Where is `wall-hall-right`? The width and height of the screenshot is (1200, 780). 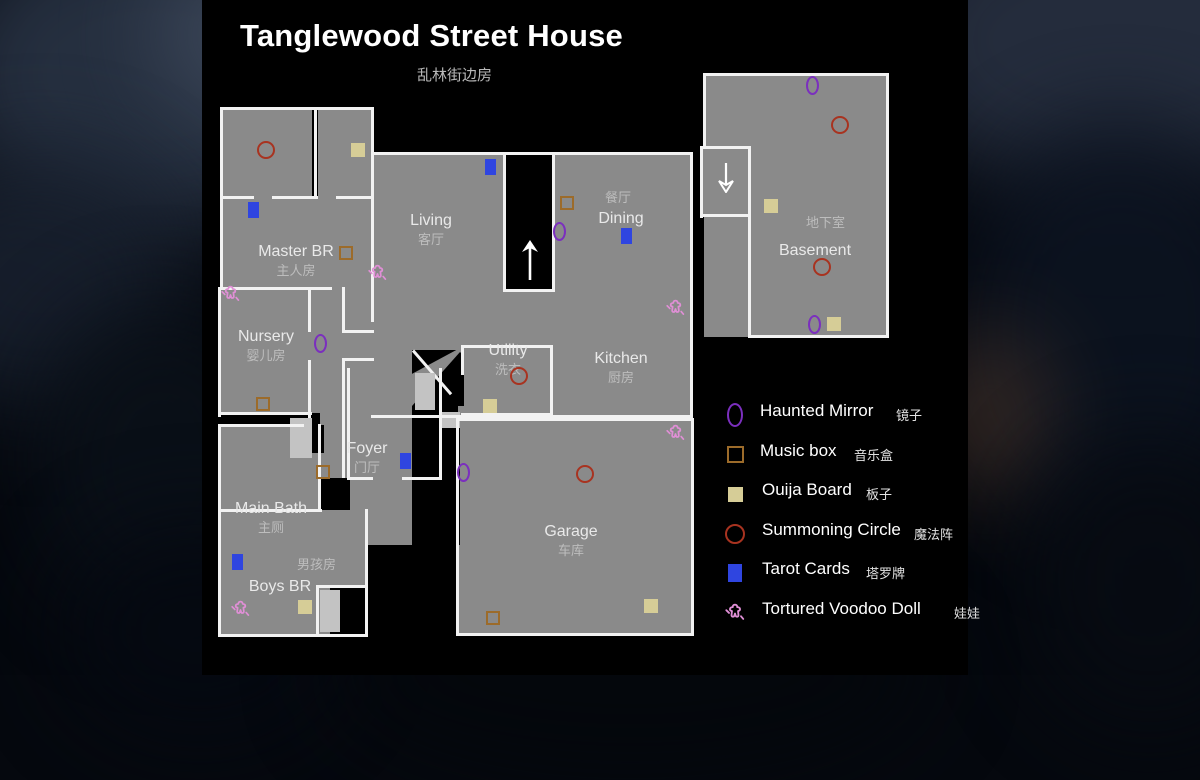
wall-hall-right is located at coordinates (343, 309).